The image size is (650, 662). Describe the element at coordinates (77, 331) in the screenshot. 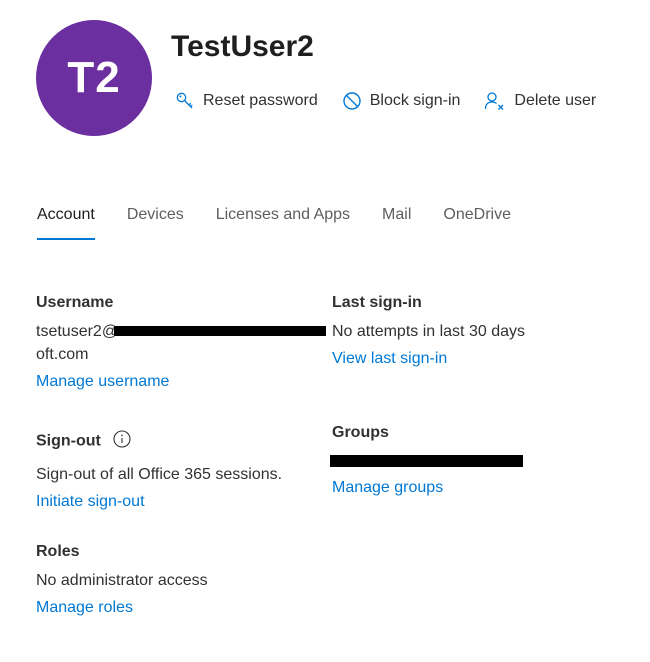

I see `username-value-line1: tsetuser2@` at that location.